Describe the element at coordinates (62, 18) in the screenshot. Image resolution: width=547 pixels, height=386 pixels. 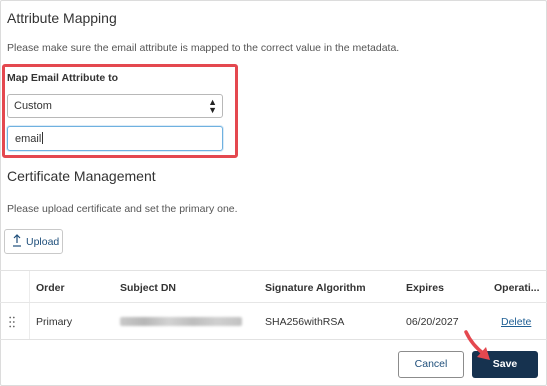
I see `attribute-mapping-title: Attribute Mapping` at that location.